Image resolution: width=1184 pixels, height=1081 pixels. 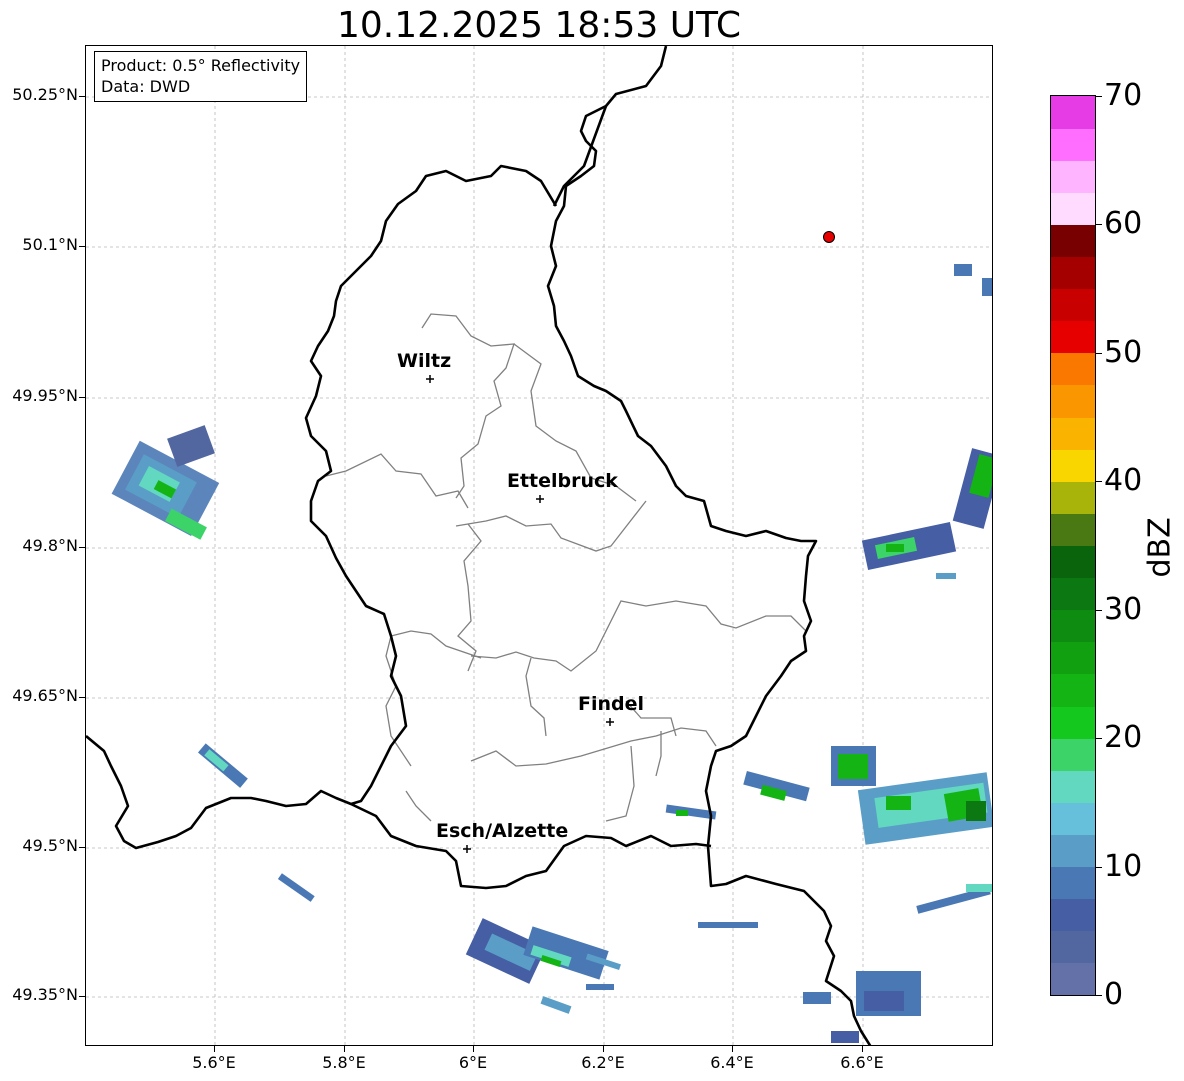 I want to click on lat-tick: 49.8°N, so click(x=50, y=545).